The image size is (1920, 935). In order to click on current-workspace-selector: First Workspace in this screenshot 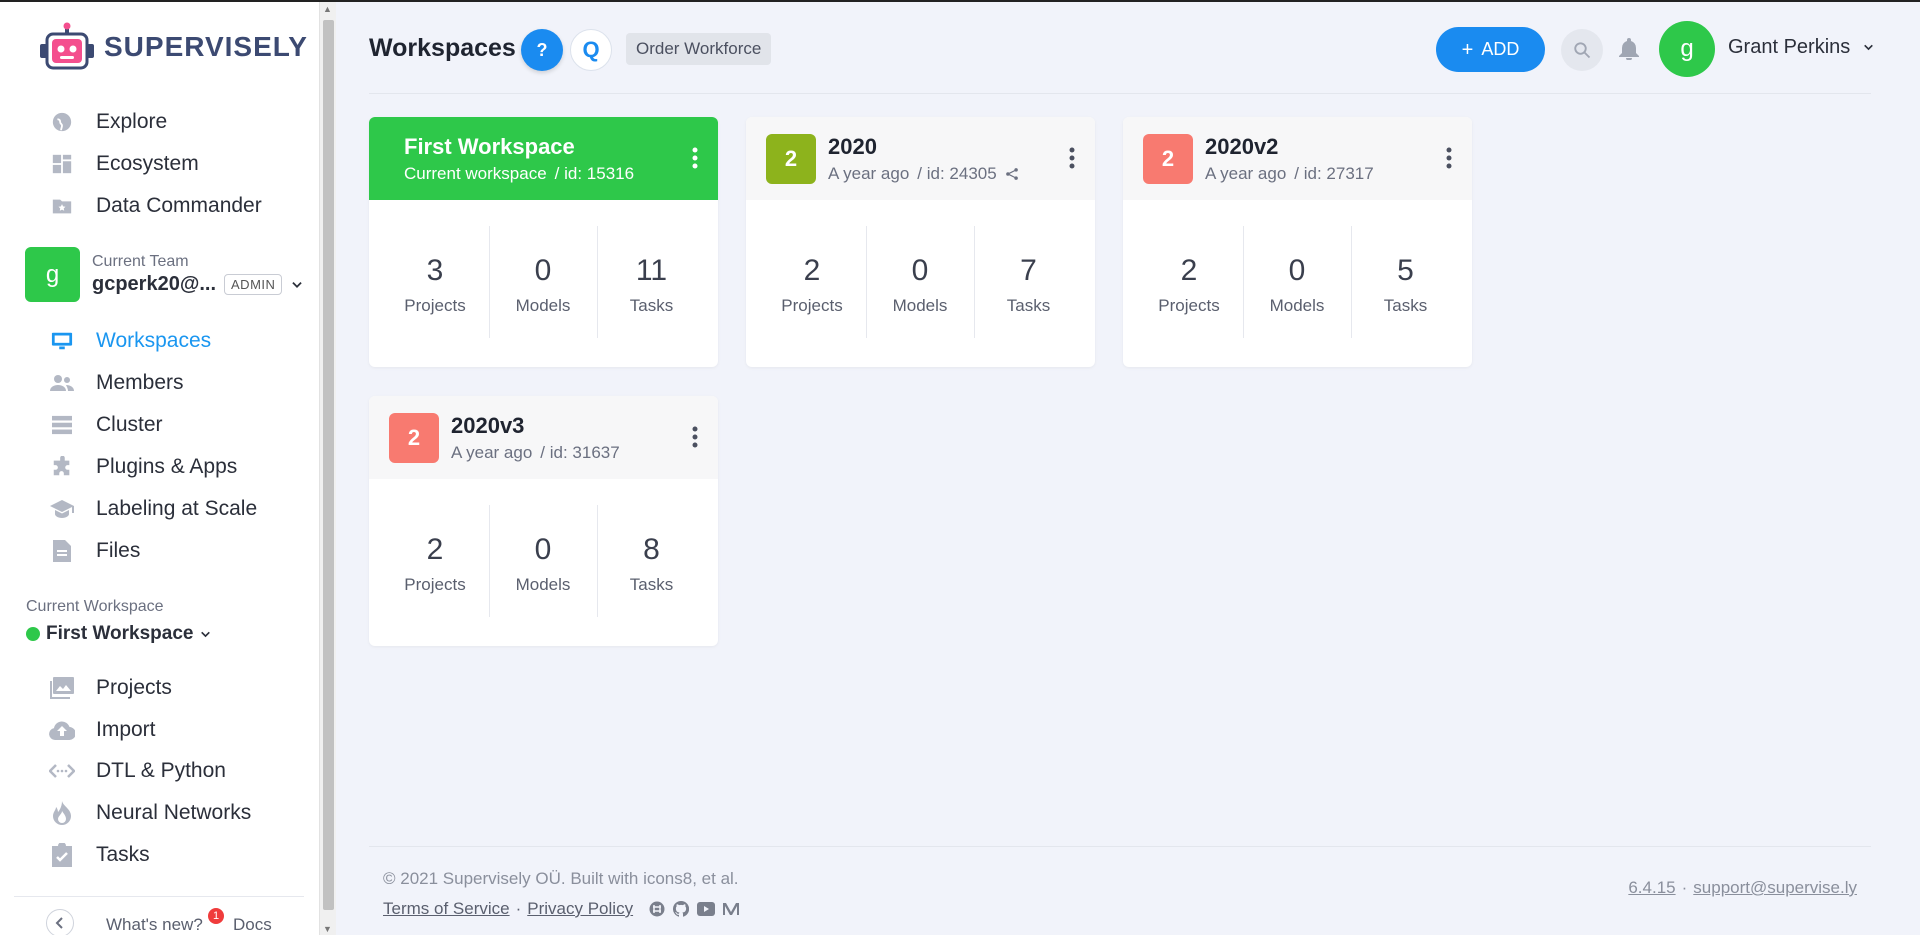, I will do `click(119, 634)`.